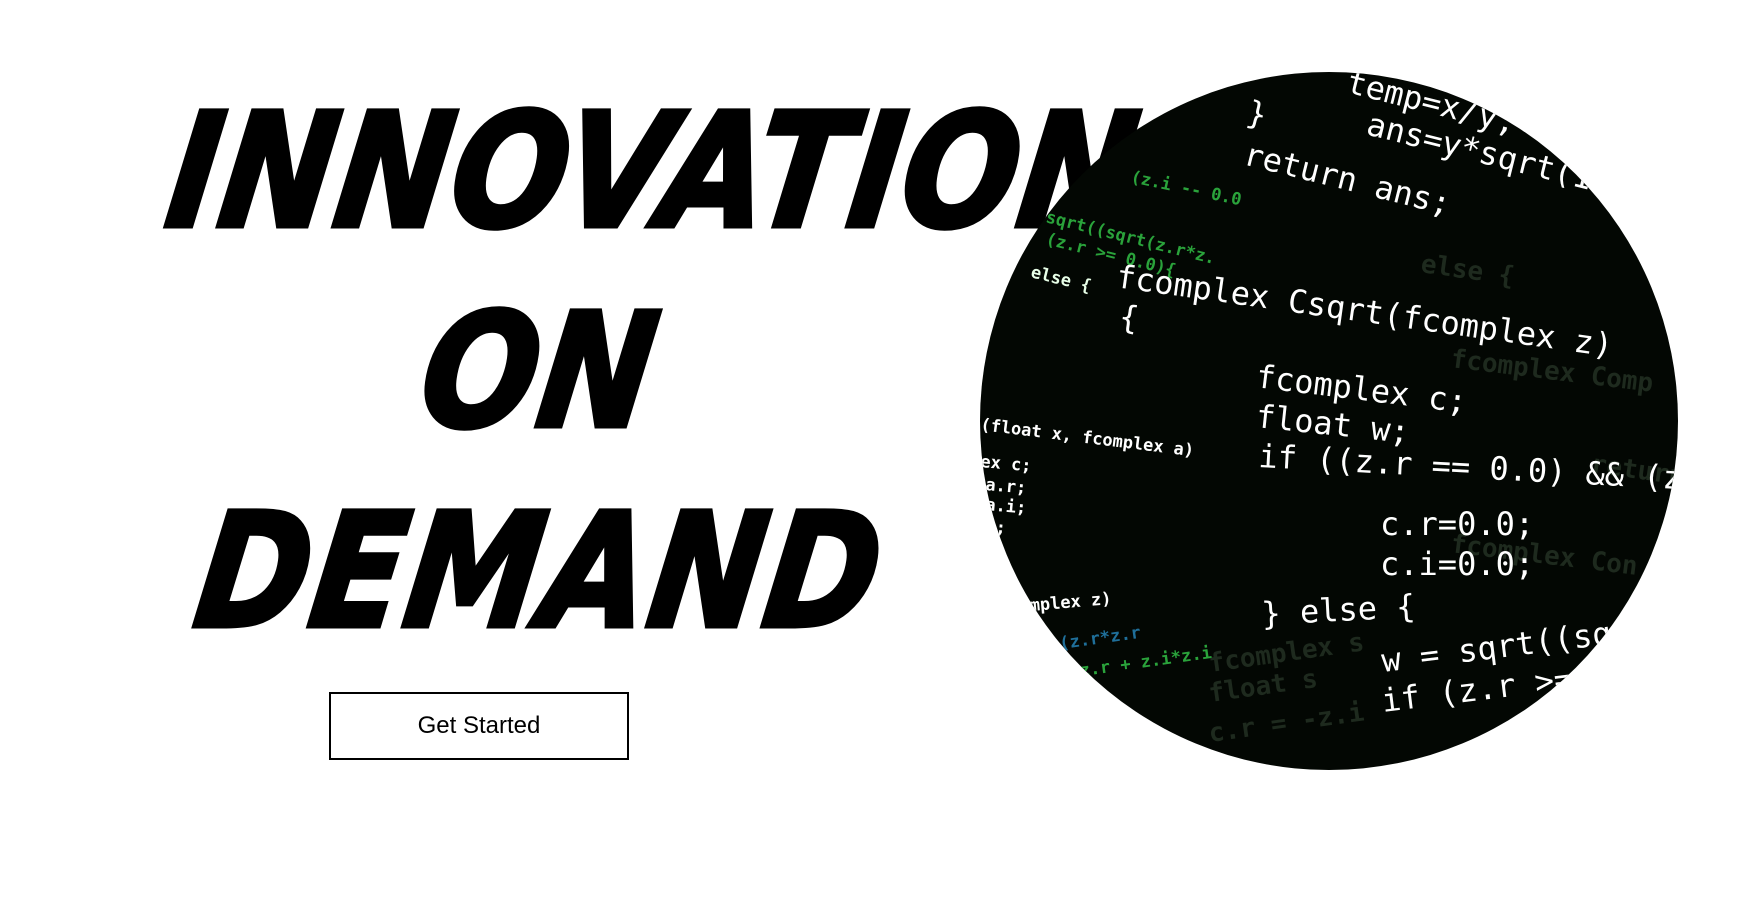 The image size is (1744, 910). Describe the element at coordinates (996, 528) in the screenshot. I see `code-side-line: c;` at that location.